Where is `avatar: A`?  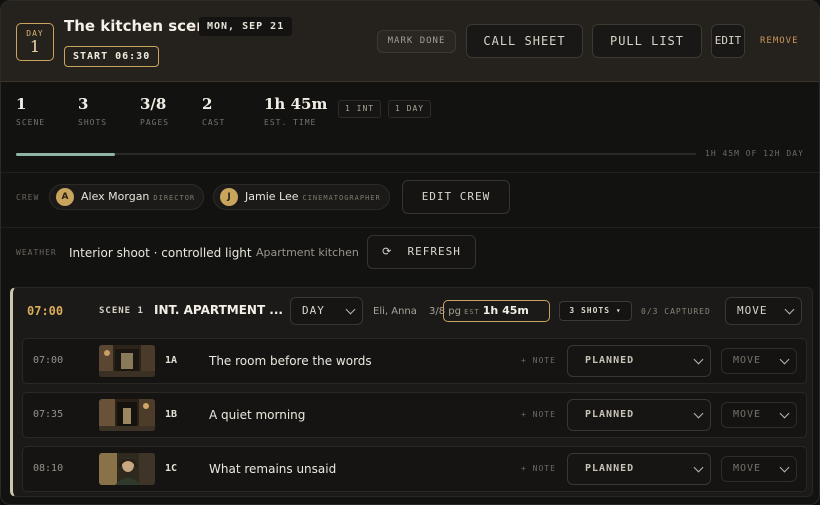 avatar: A is located at coordinates (65, 197).